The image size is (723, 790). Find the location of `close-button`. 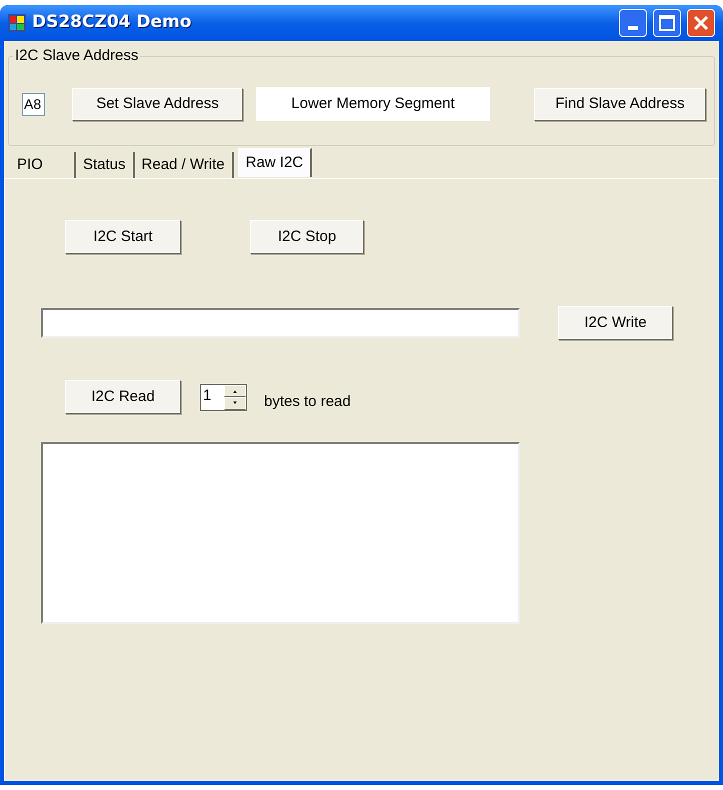

close-button is located at coordinates (701, 23).